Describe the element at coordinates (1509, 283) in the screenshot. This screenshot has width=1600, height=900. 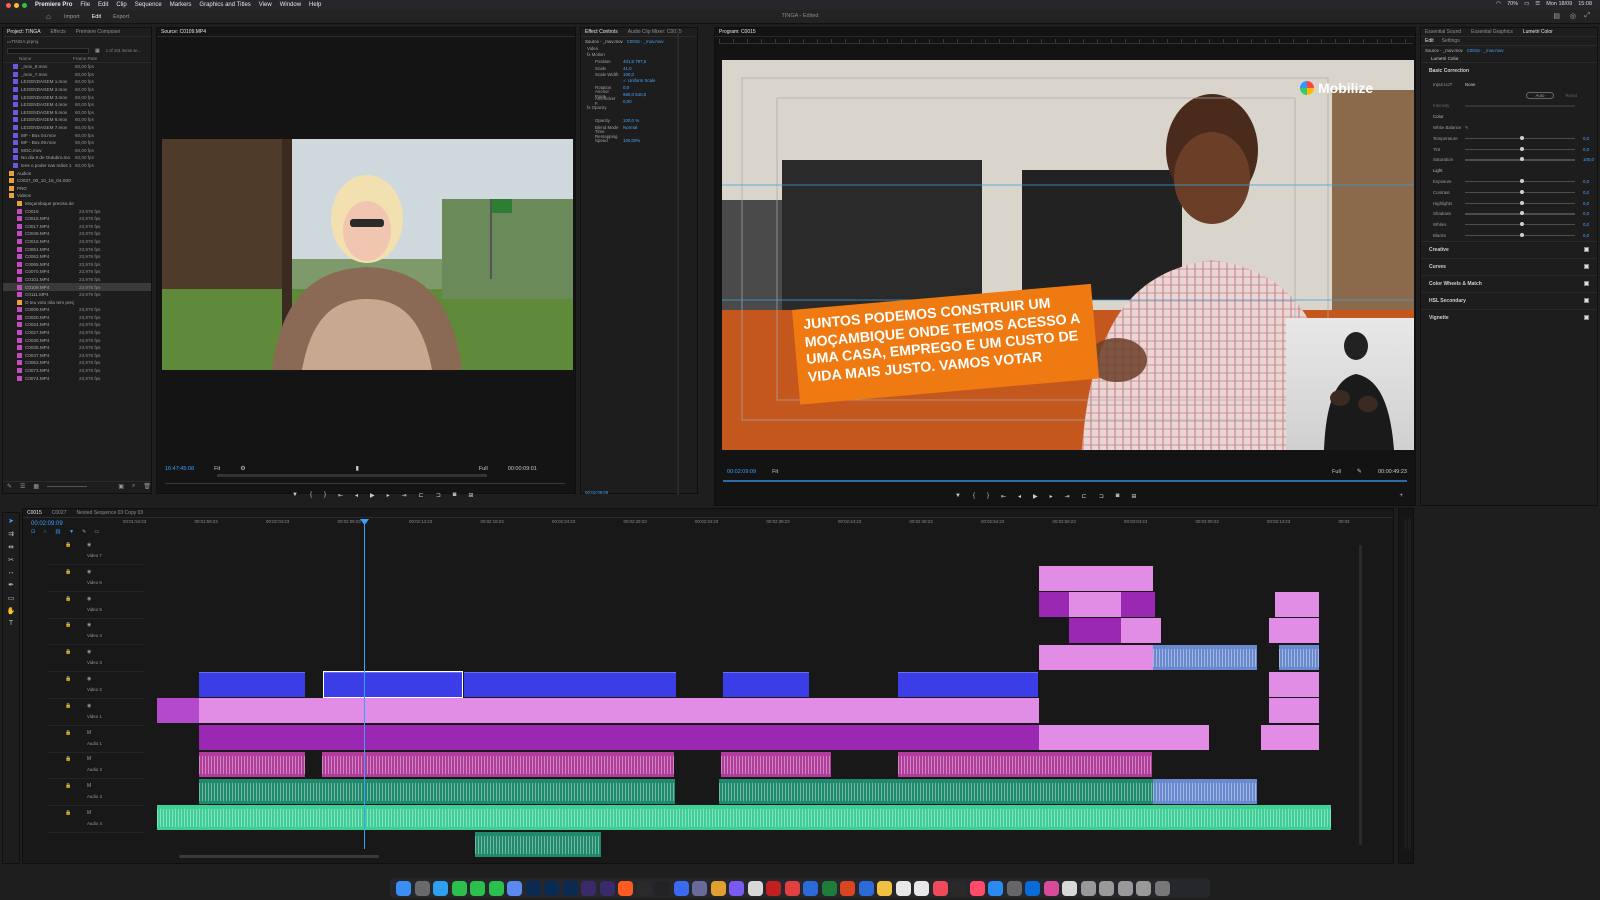
I see `lumetri-section: Color Wheels & Match` at that location.